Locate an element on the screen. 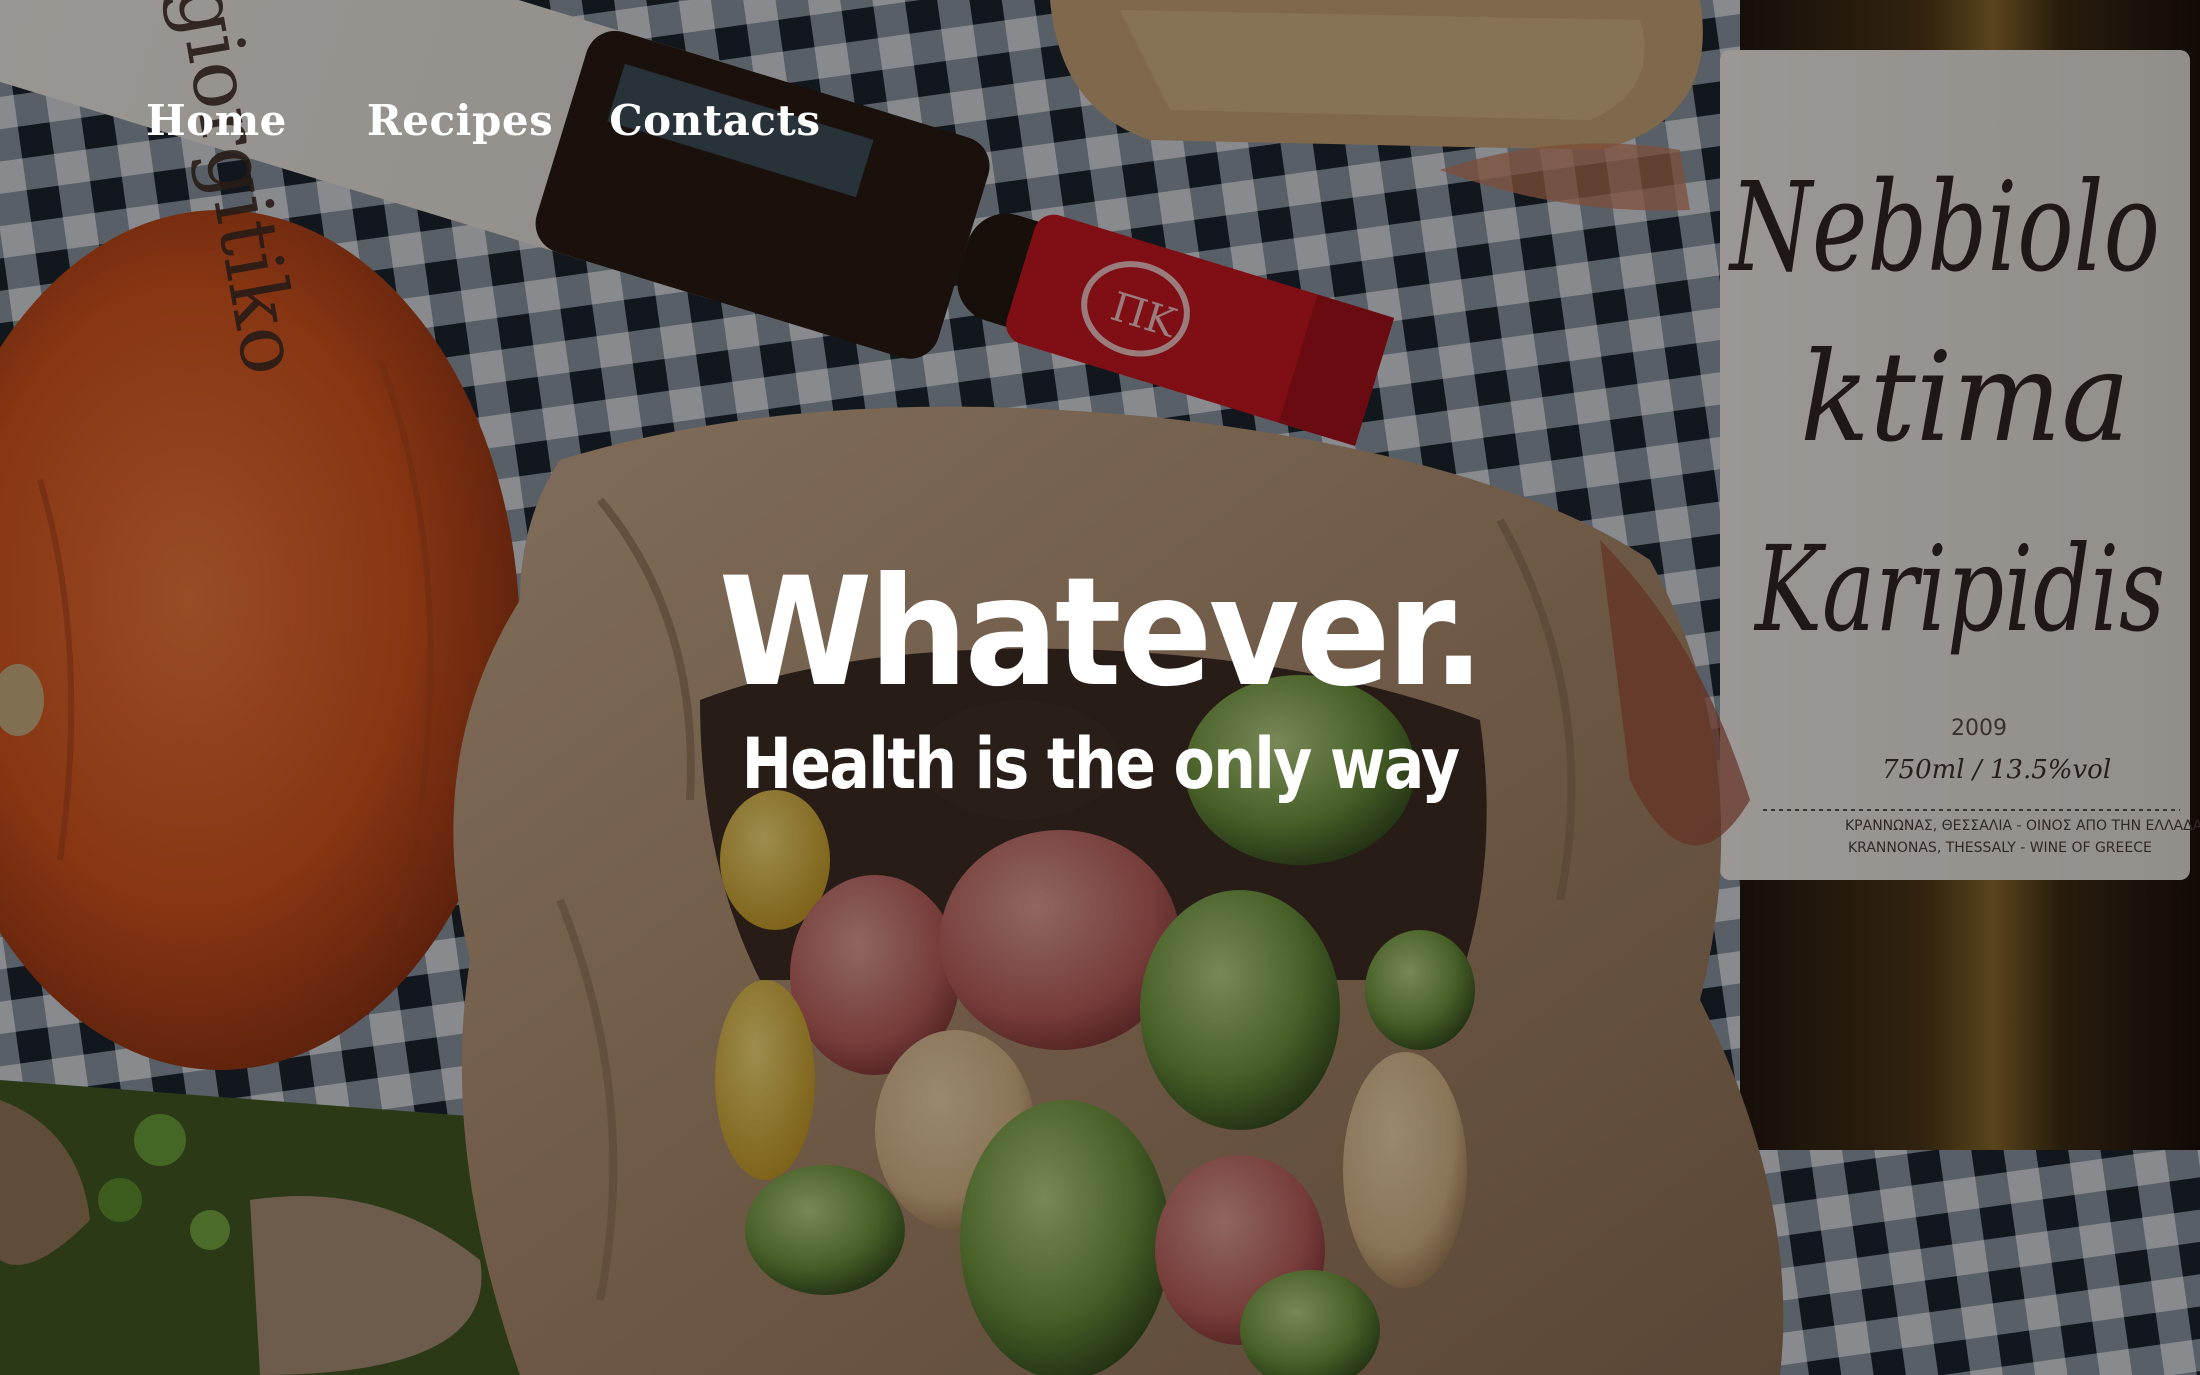 The width and height of the screenshot is (2200, 1375). hero-subtitle: Health is the only way is located at coordinates (1100, 764).